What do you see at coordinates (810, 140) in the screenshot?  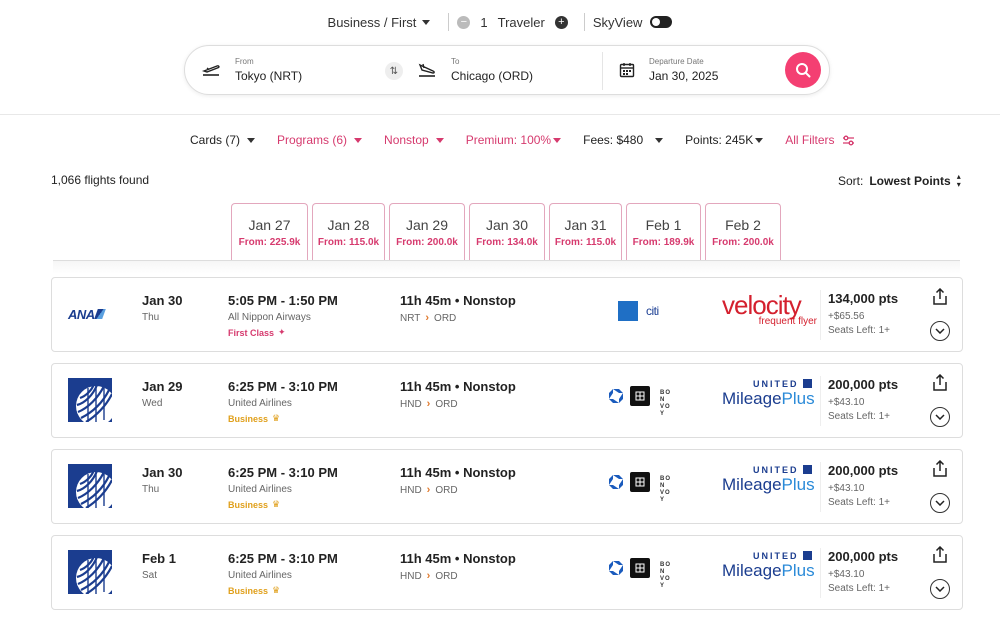 I see `filter-label: All Filters` at bounding box center [810, 140].